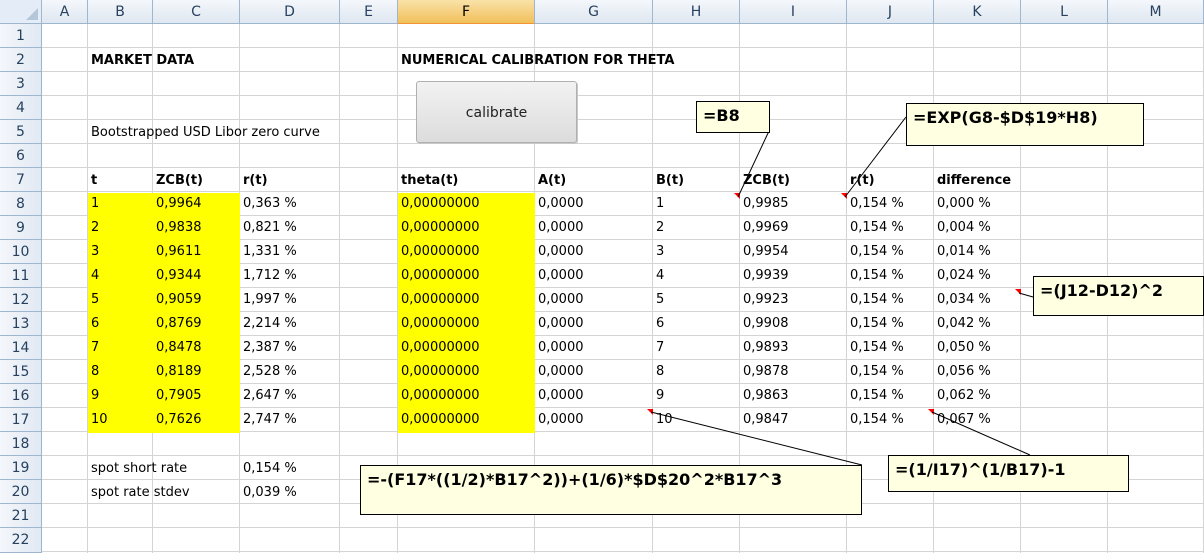 This screenshot has width=1204, height=553. Describe the element at coordinates (733, 117) in the screenshot. I see `comment-b8: =B8` at that location.